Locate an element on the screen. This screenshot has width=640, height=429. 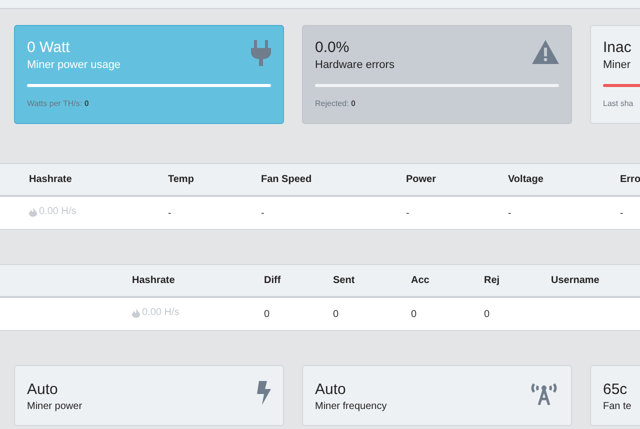
column-header: Power is located at coordinates (421, 179).